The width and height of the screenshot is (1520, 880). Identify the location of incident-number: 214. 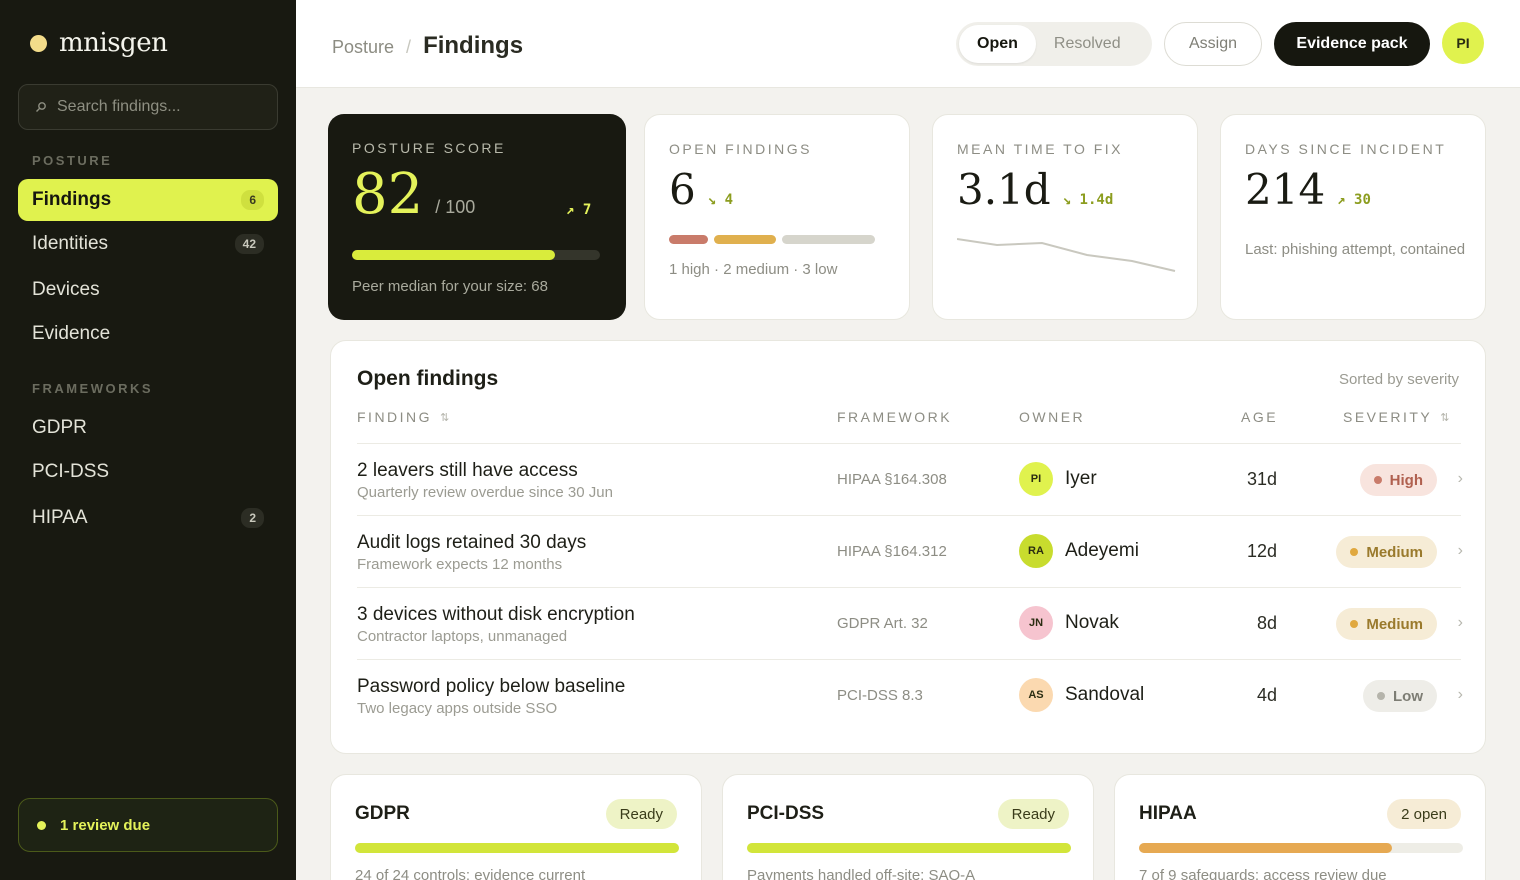
(1285, 189).